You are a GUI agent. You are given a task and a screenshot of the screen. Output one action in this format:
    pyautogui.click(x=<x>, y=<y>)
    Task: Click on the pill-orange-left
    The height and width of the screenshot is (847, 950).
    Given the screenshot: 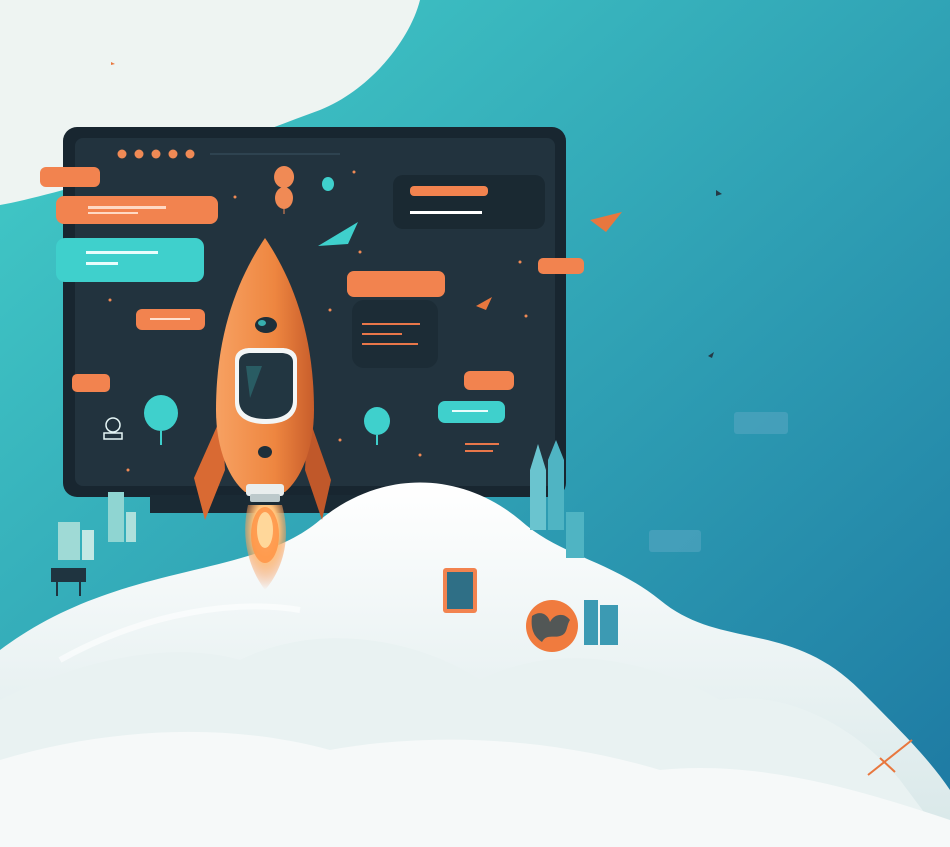 What is the action you would take?
    pyautogui.click(x=91, y=383)
    